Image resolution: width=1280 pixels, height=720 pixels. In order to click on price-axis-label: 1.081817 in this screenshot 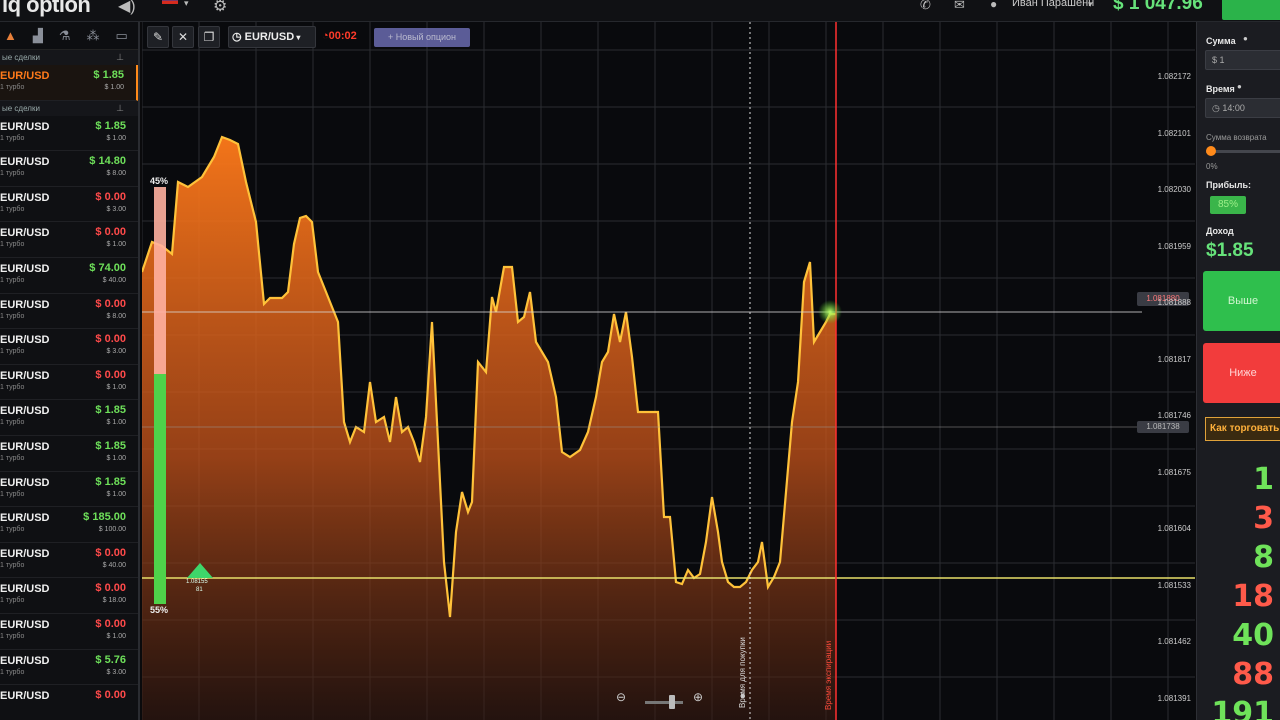, I will do `click(1174, 359)`.